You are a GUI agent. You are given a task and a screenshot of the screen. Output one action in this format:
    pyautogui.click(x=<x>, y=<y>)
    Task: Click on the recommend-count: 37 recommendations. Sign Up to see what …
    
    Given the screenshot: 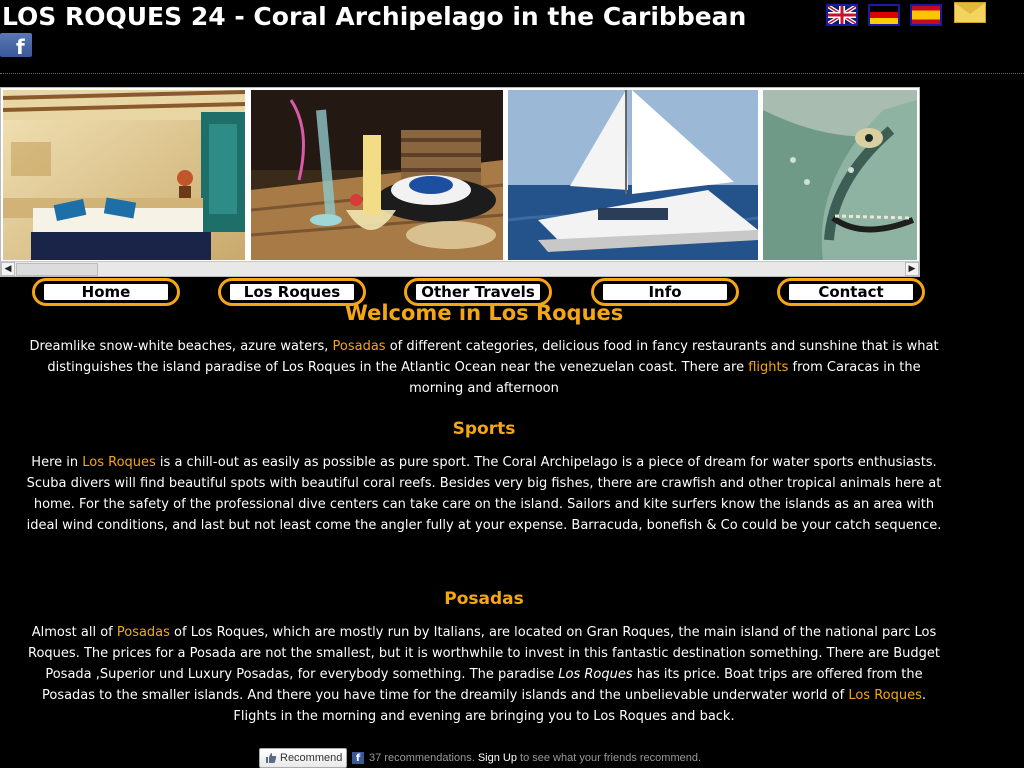 What is the action you would take?
    pyautogui.click(x=535, y=758)
    